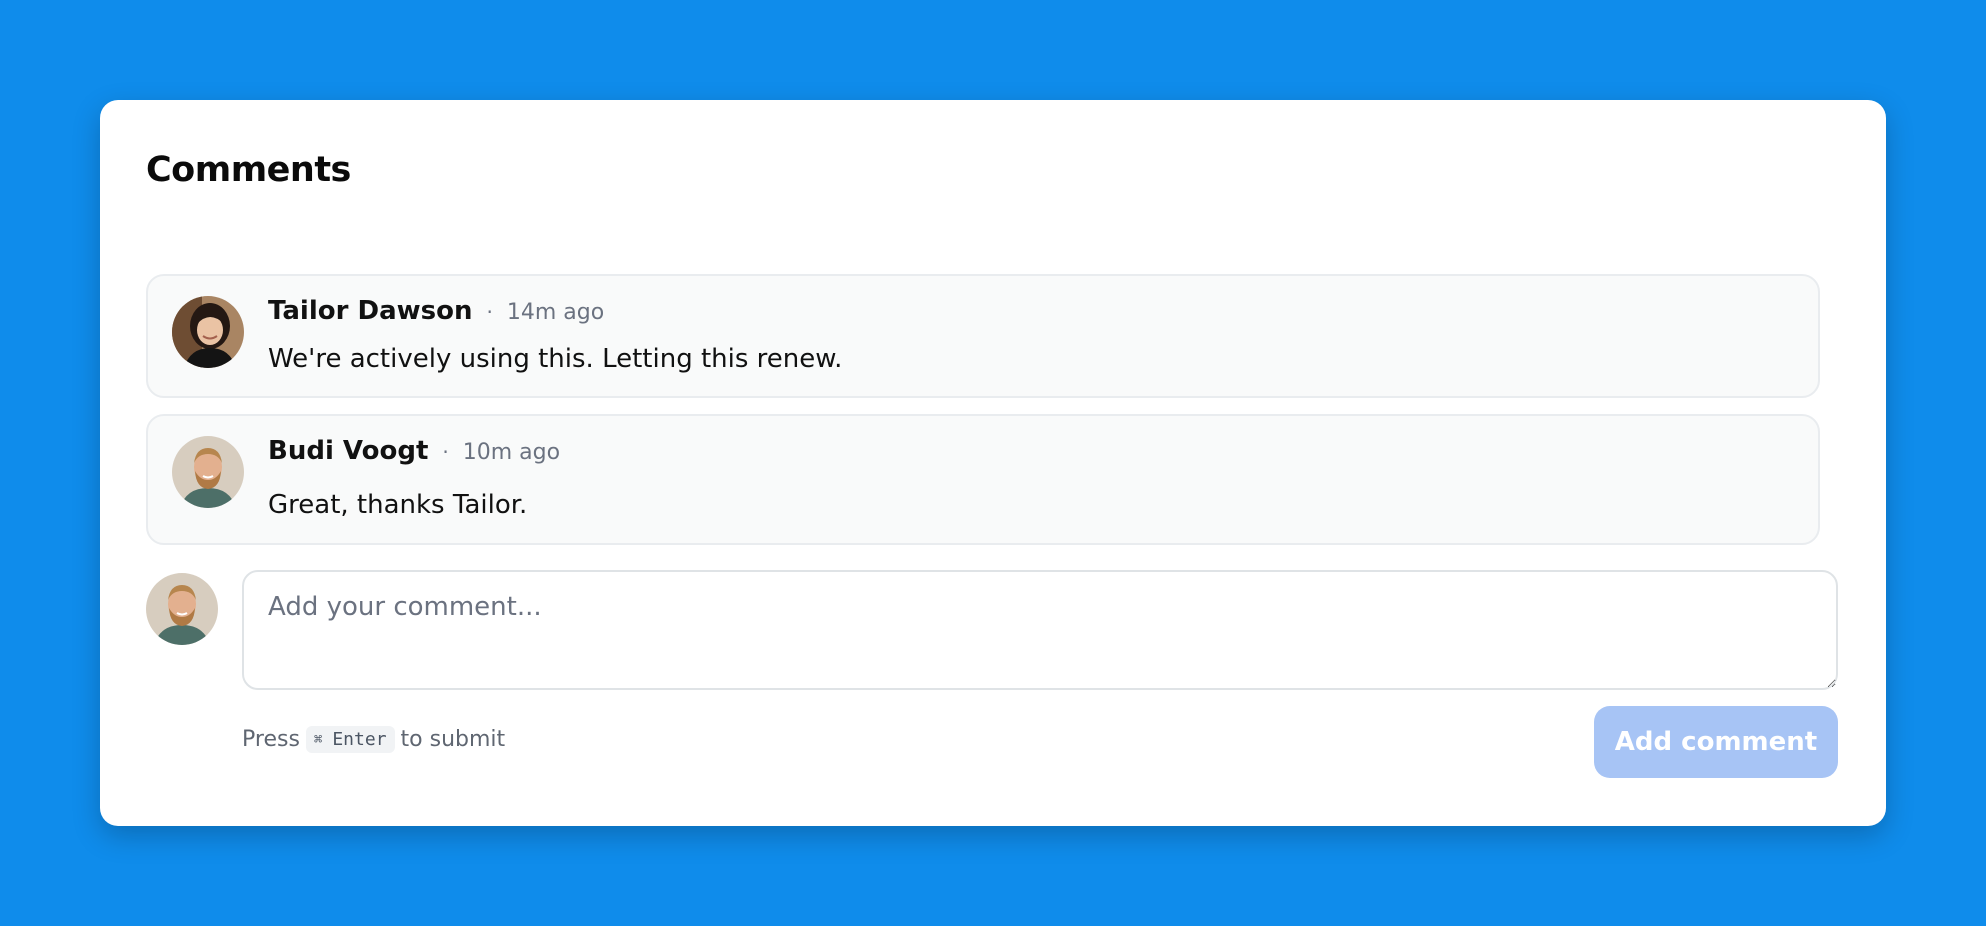  I want to click on comment-header: Budi Voogt · 10m ago, so click(414, 451).